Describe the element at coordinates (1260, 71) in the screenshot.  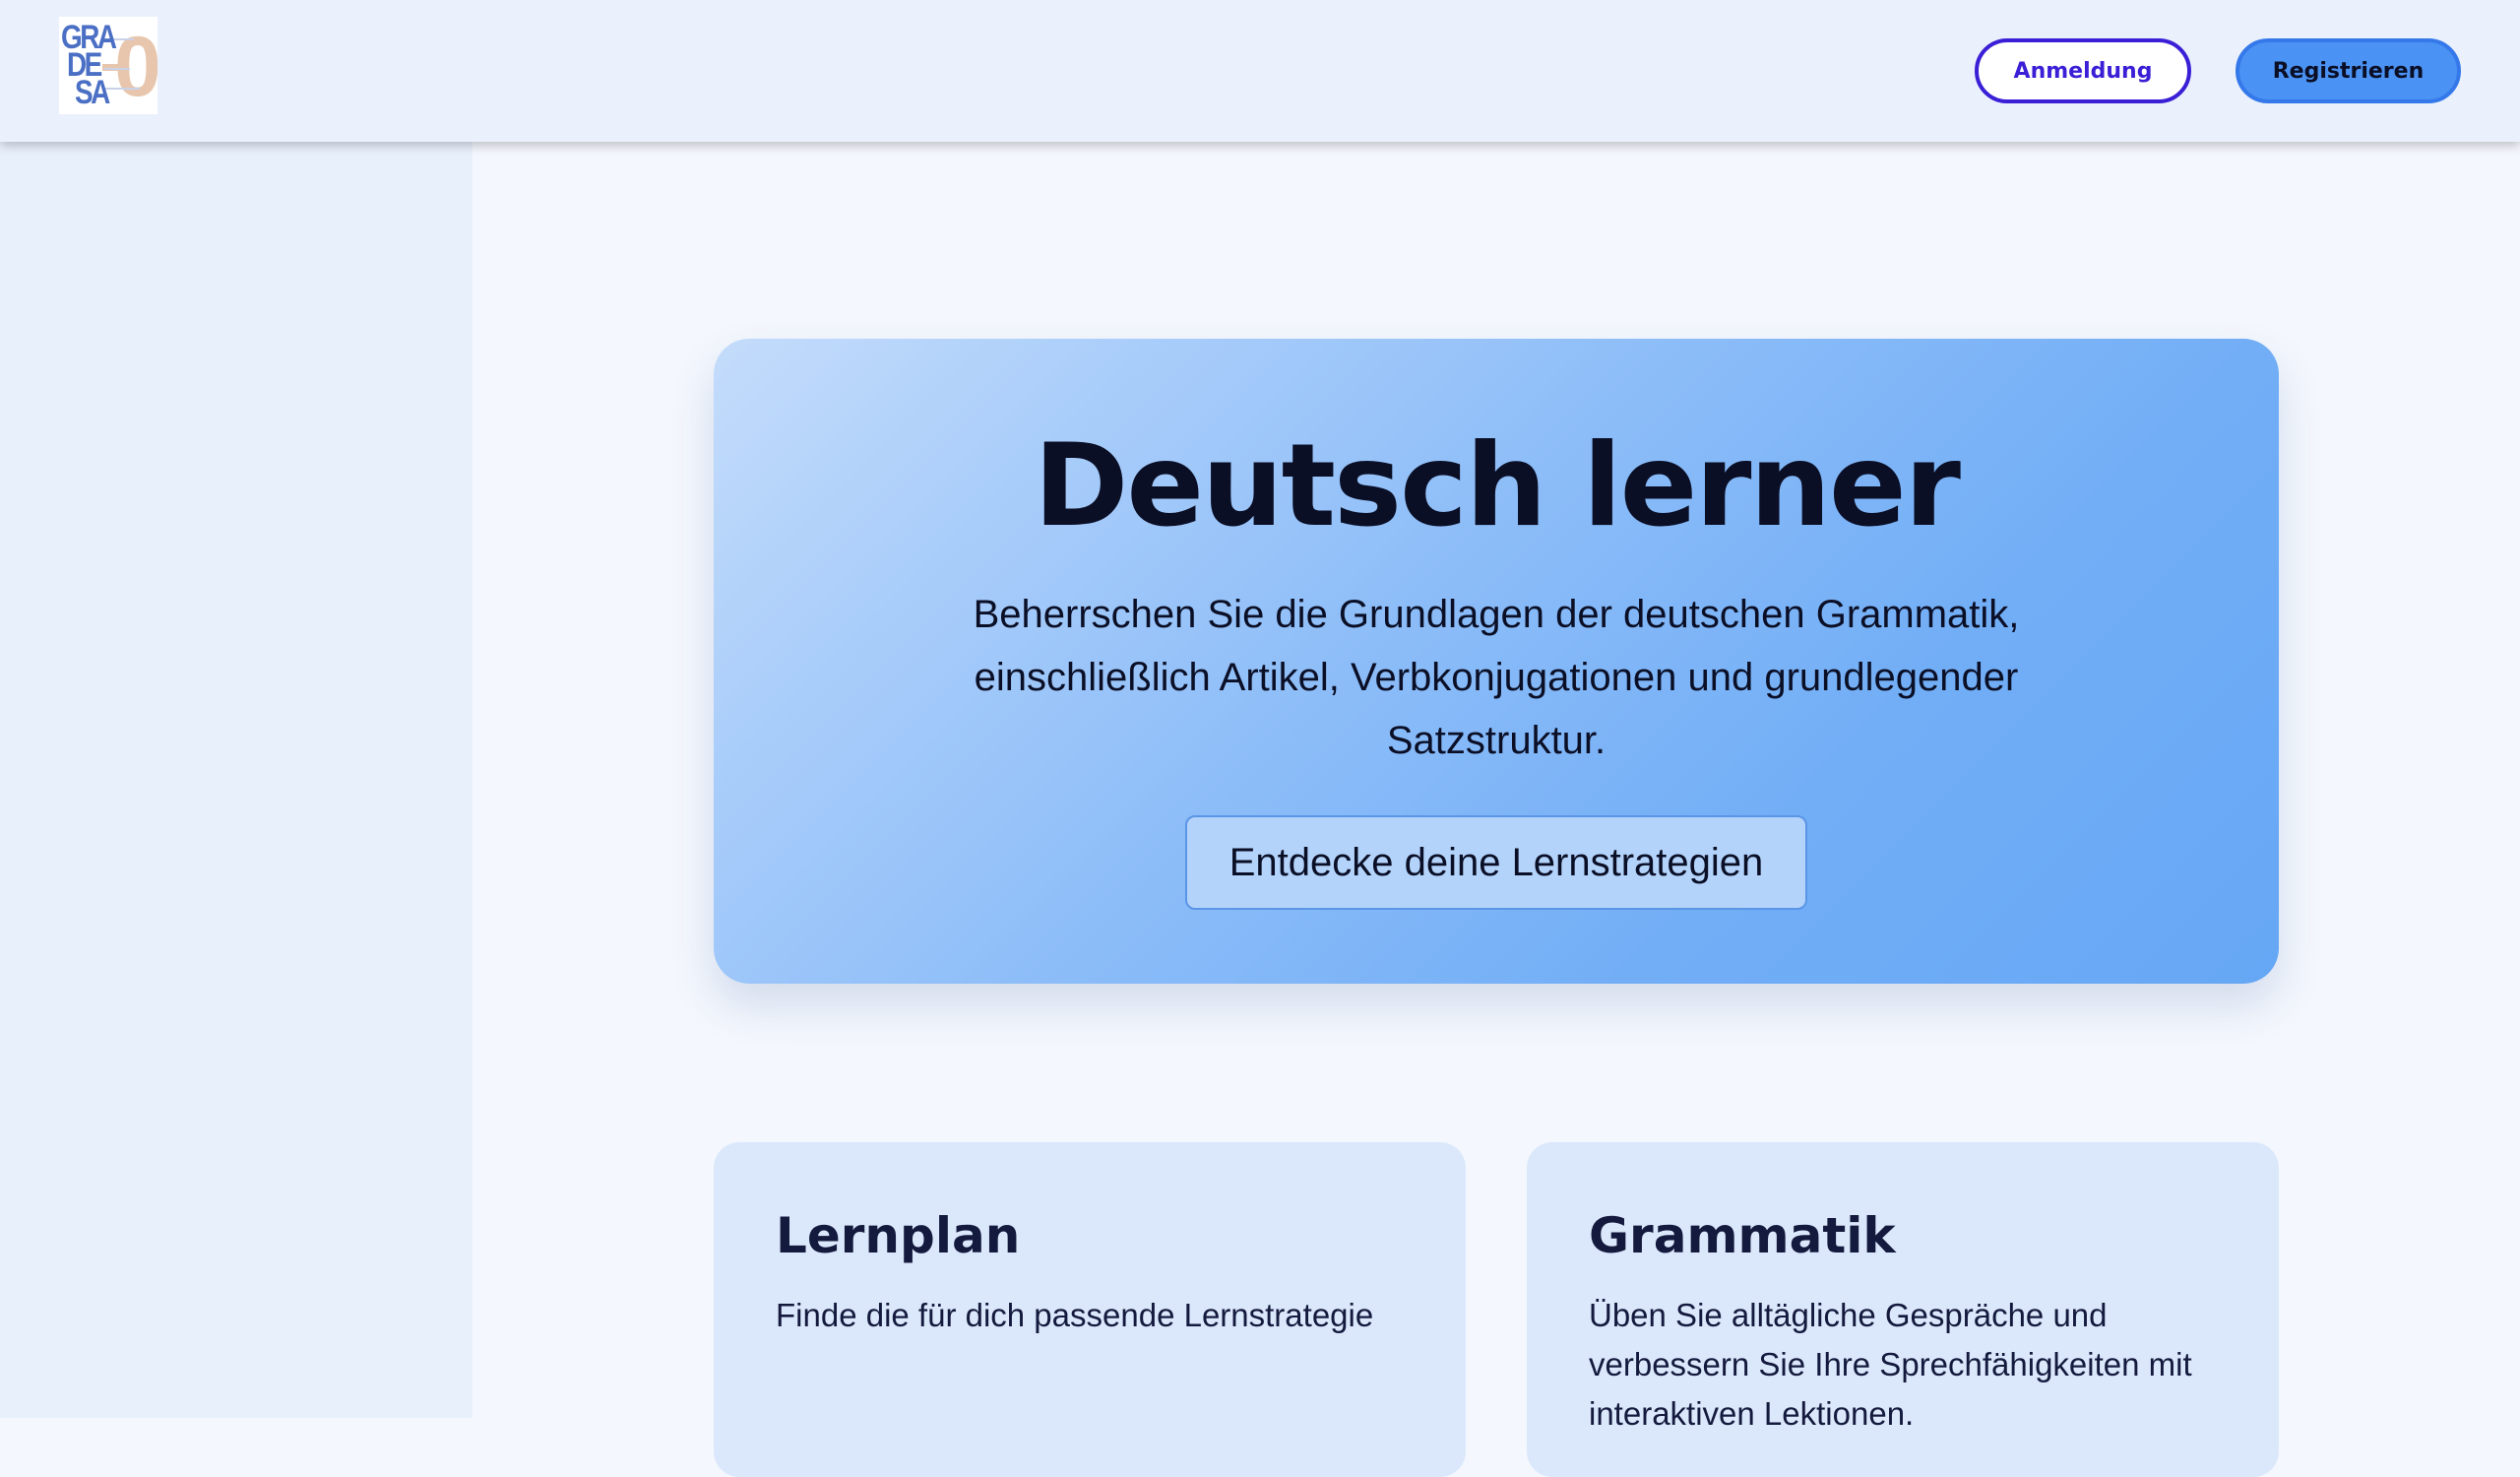
I see `top-header: 0 GRA DE SA Anmeldung Registrieren` at that location.